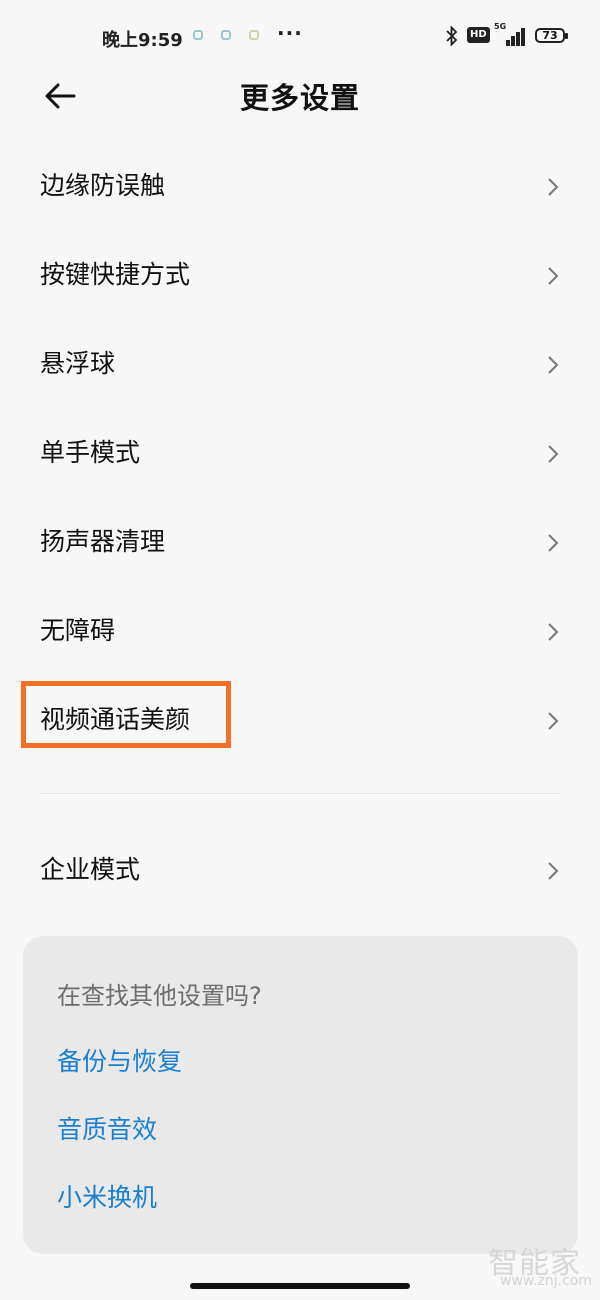  What do you see at coordinates (115, 274) in the screenshot?
I see `menu-item-label: 按键快捷方式` at bounding box center [115, 274].